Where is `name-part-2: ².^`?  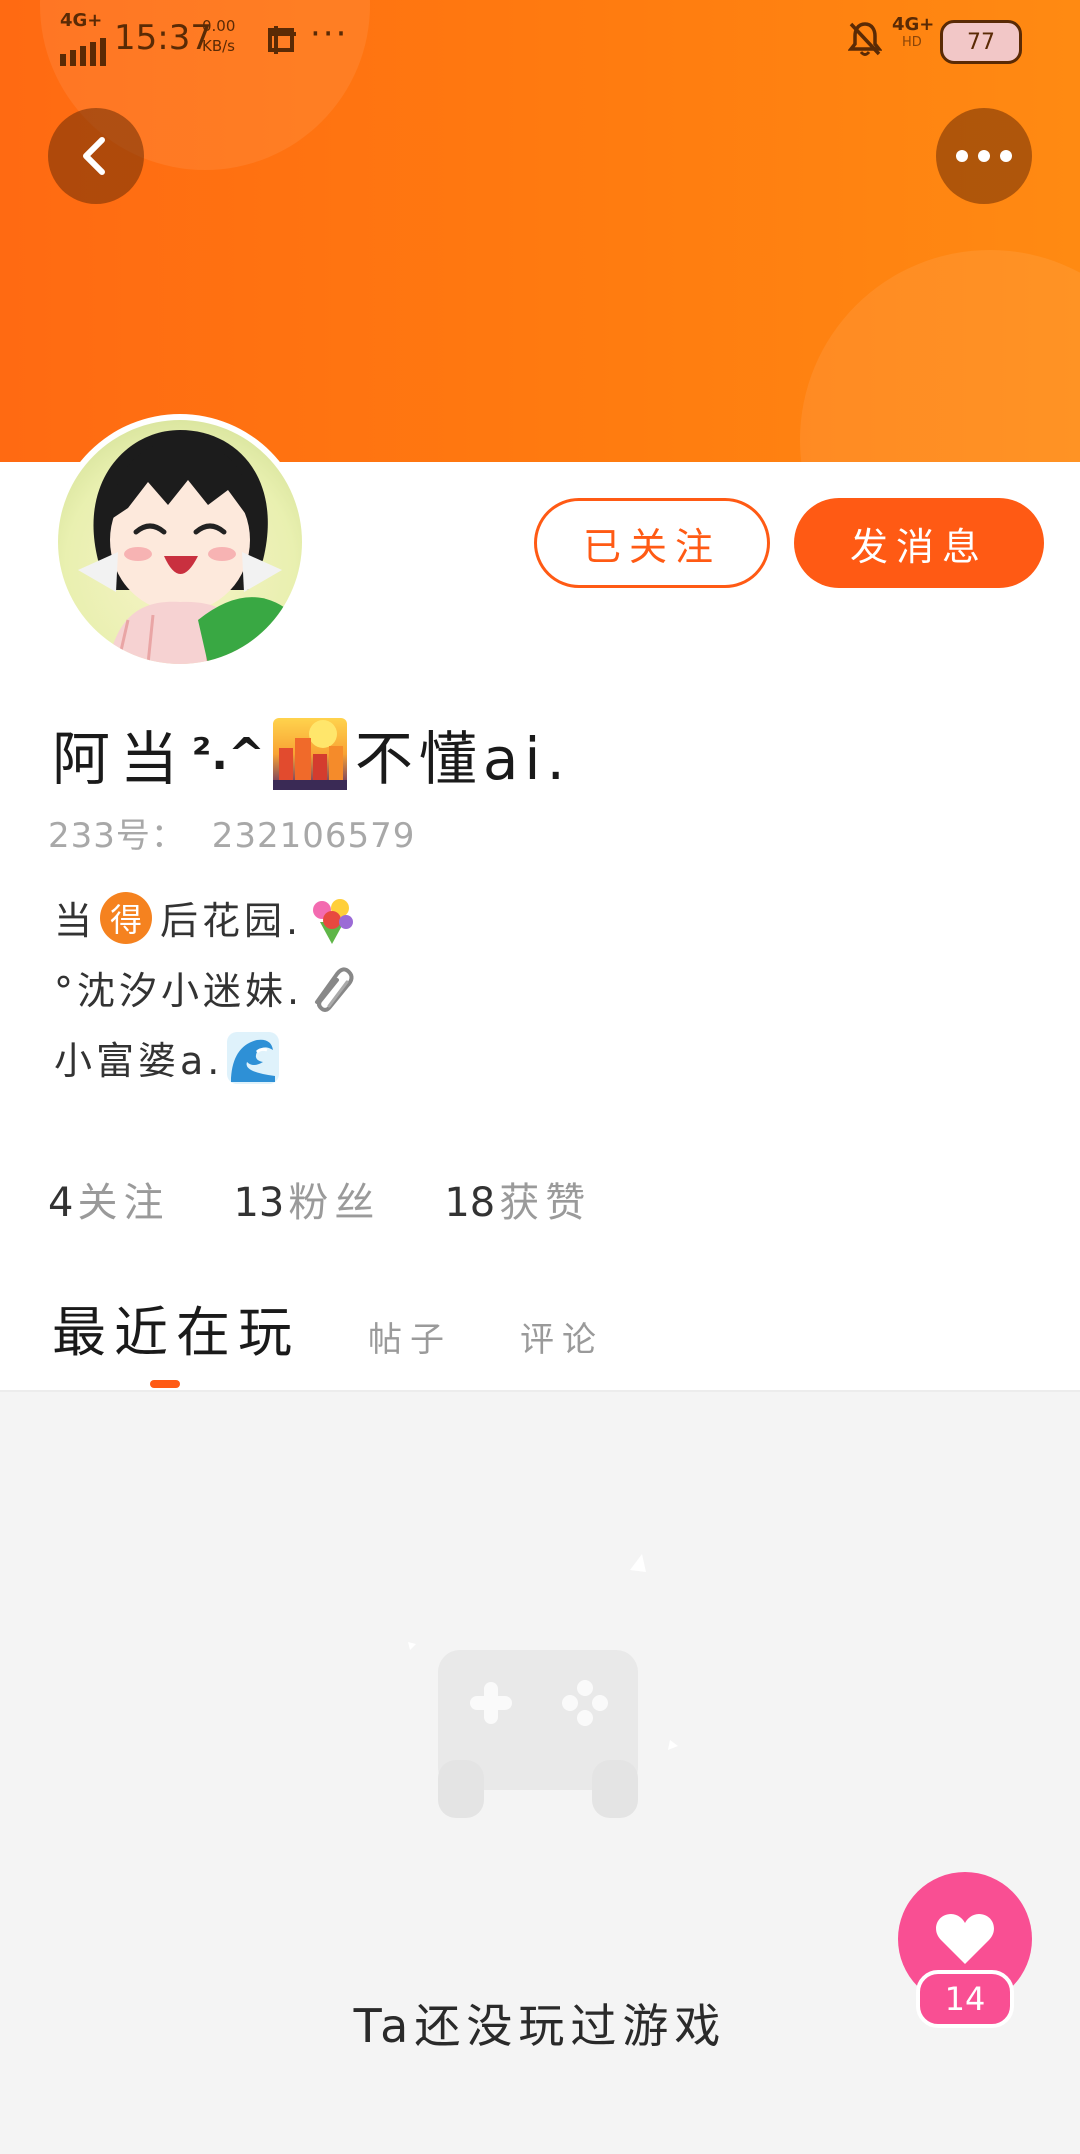 name-part-2: ².^ is located at coordinates (228, 754).